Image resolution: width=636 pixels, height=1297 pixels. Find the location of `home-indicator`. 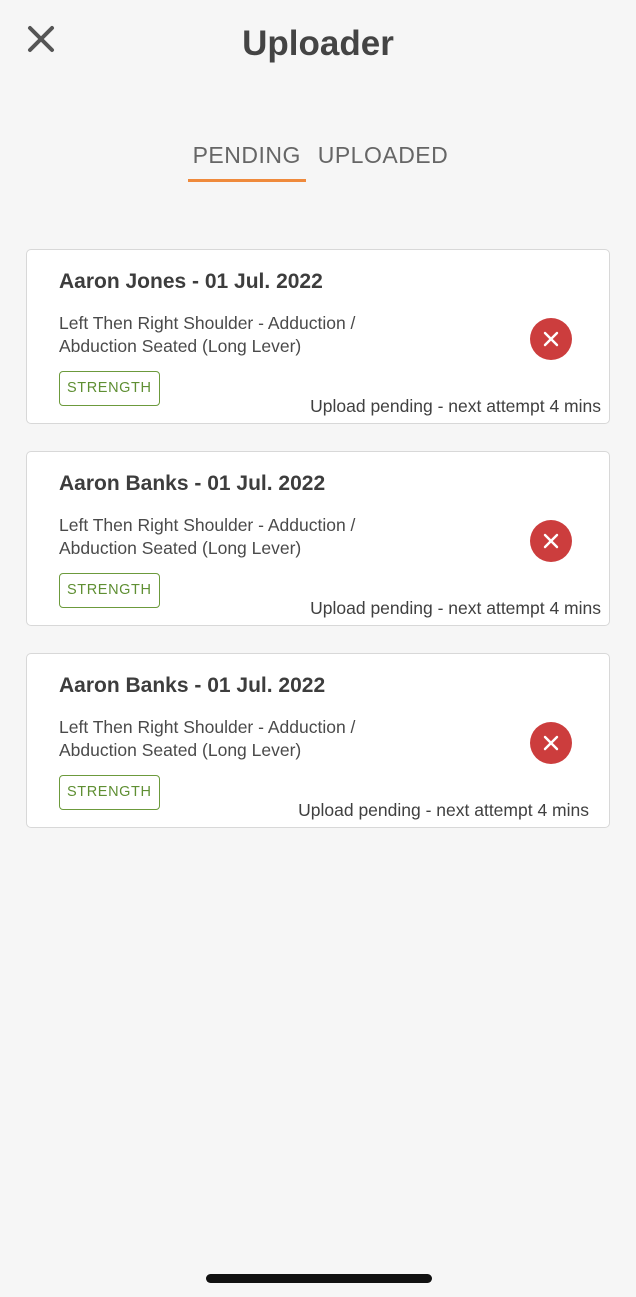

home-indicator is located at coordinates (319, 1278).